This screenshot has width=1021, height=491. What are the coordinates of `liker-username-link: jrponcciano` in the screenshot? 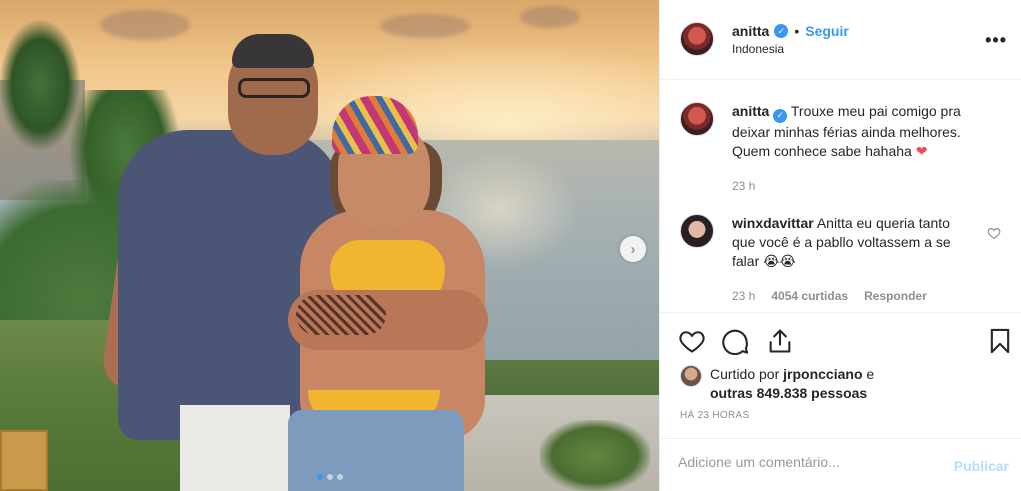 It's located at (822, 374).